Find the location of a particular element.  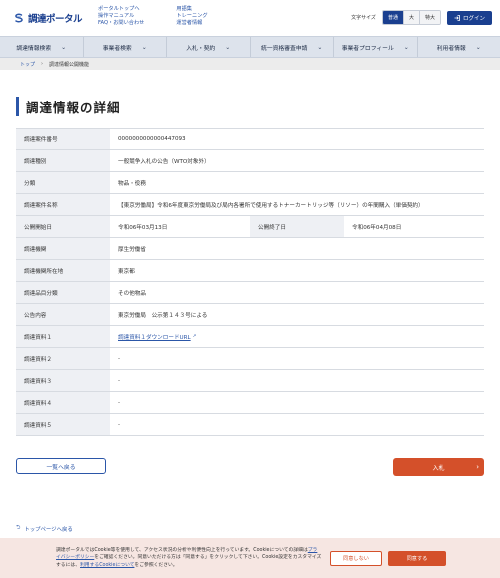

row-label: 調達資料１ is located at coordinates (63, 336).